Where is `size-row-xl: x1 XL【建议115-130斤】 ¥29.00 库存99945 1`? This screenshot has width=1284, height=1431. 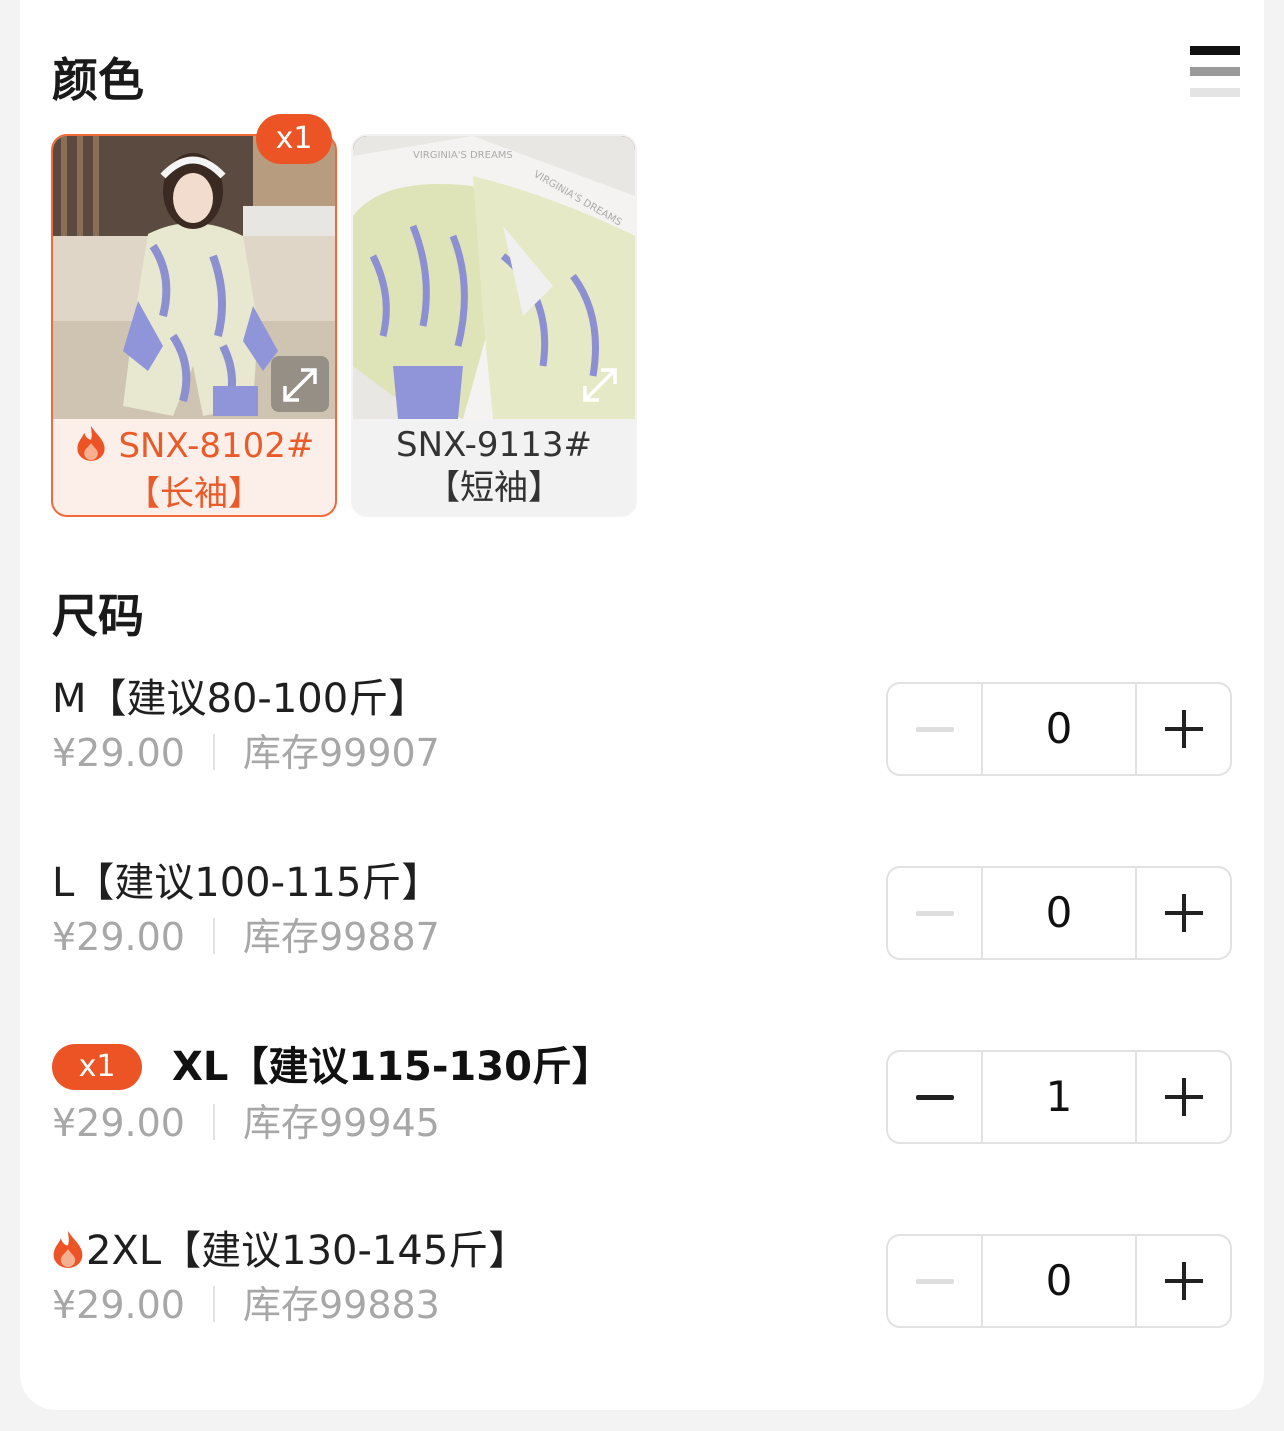 size-row-xl: x1 XL【建议115-130斤】 ¥29.00 库存99945 1 is located at coordinates (642, 1093).